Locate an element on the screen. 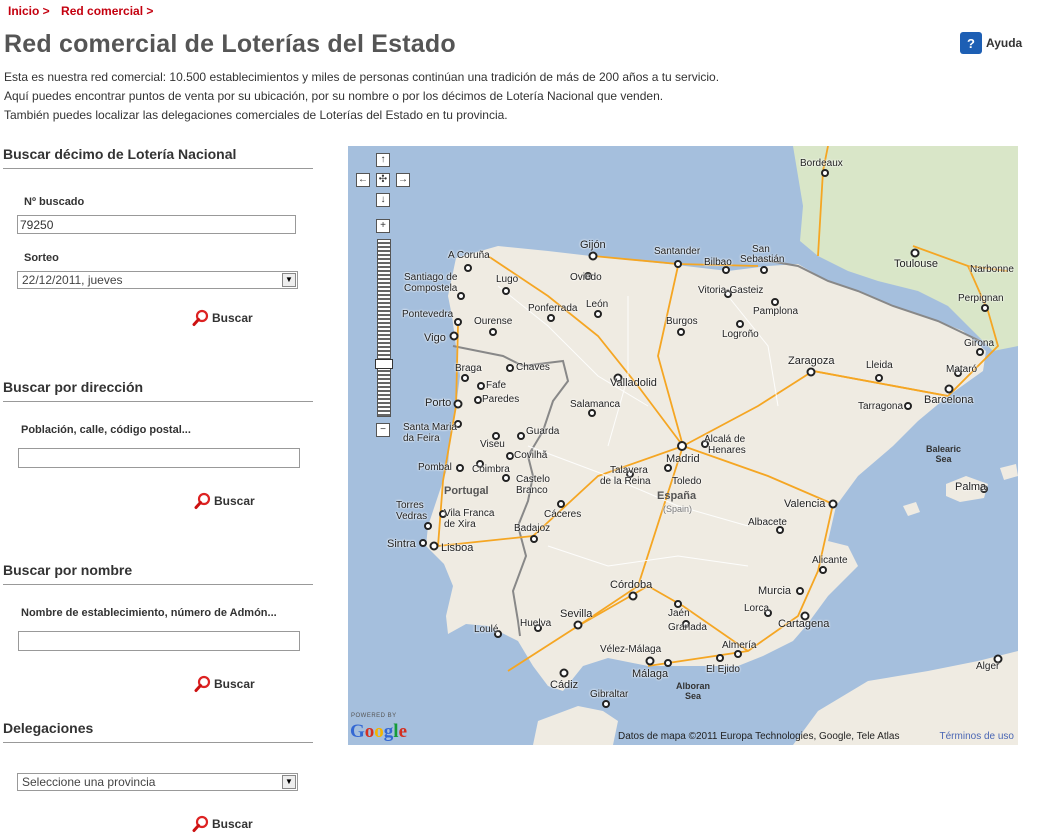  city-label: Bilbao is located at coordinates (718, 262).